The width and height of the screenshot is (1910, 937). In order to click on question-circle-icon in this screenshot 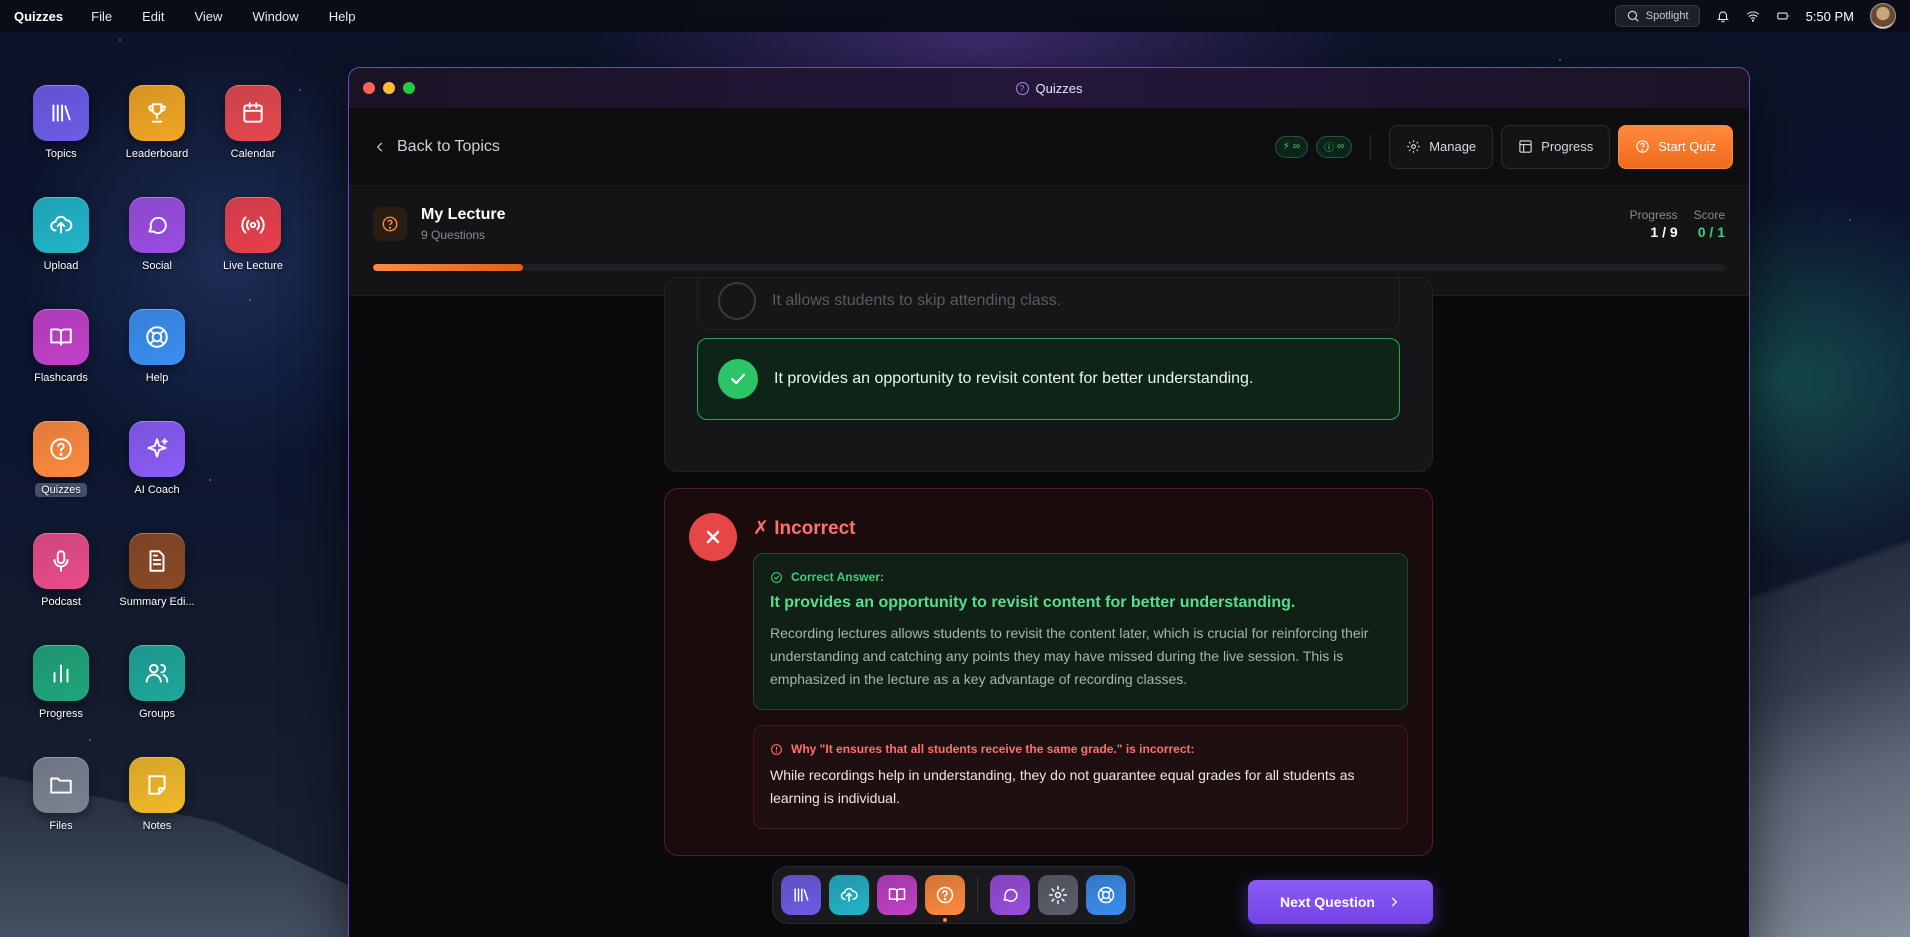, I will do `click(390, 224)`.